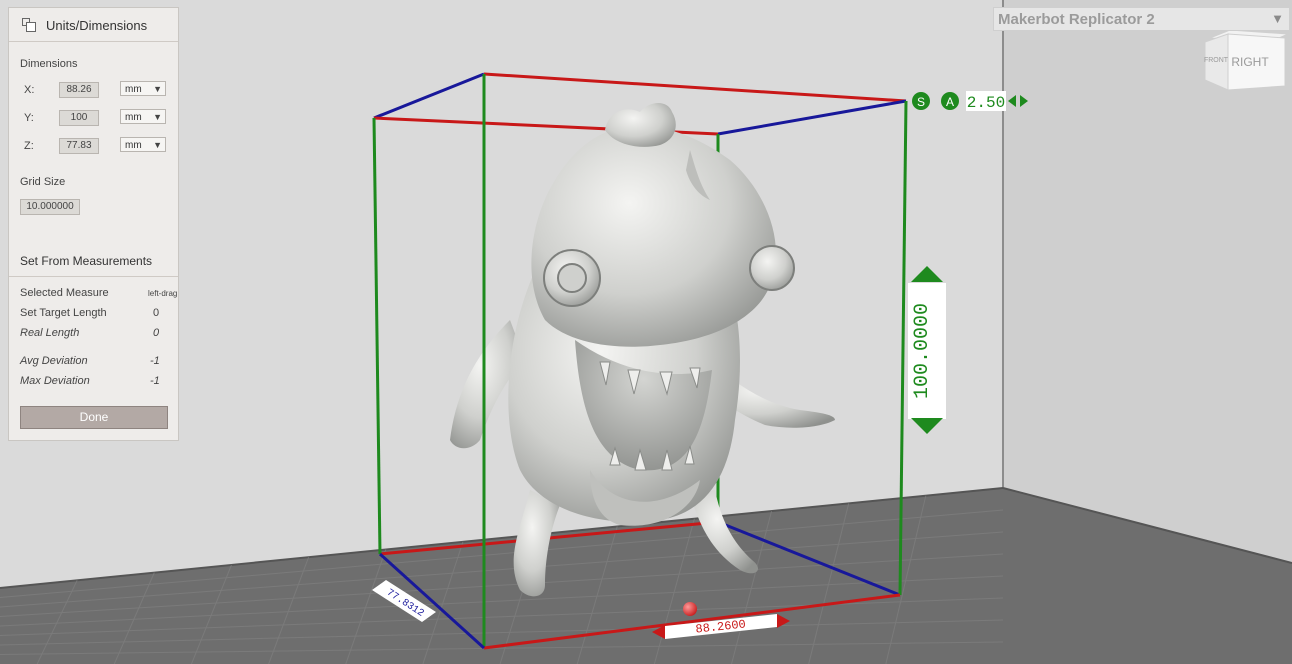  What do you see at coordinates (155, 361) in the screenshot?
I see `avg-deviation-value: -1` at bounding box center [155, 361].